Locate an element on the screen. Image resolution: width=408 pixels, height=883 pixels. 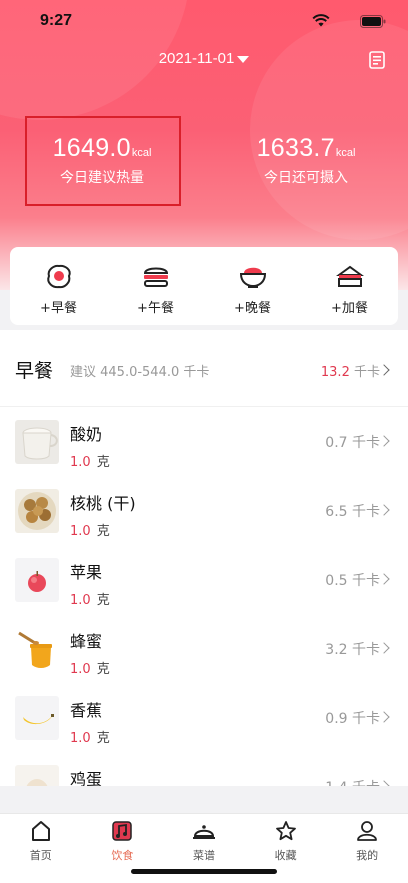
meal-add-card: +早餐 +午餐 +晚餐 +加餐 is located at coordinates (204, 286).